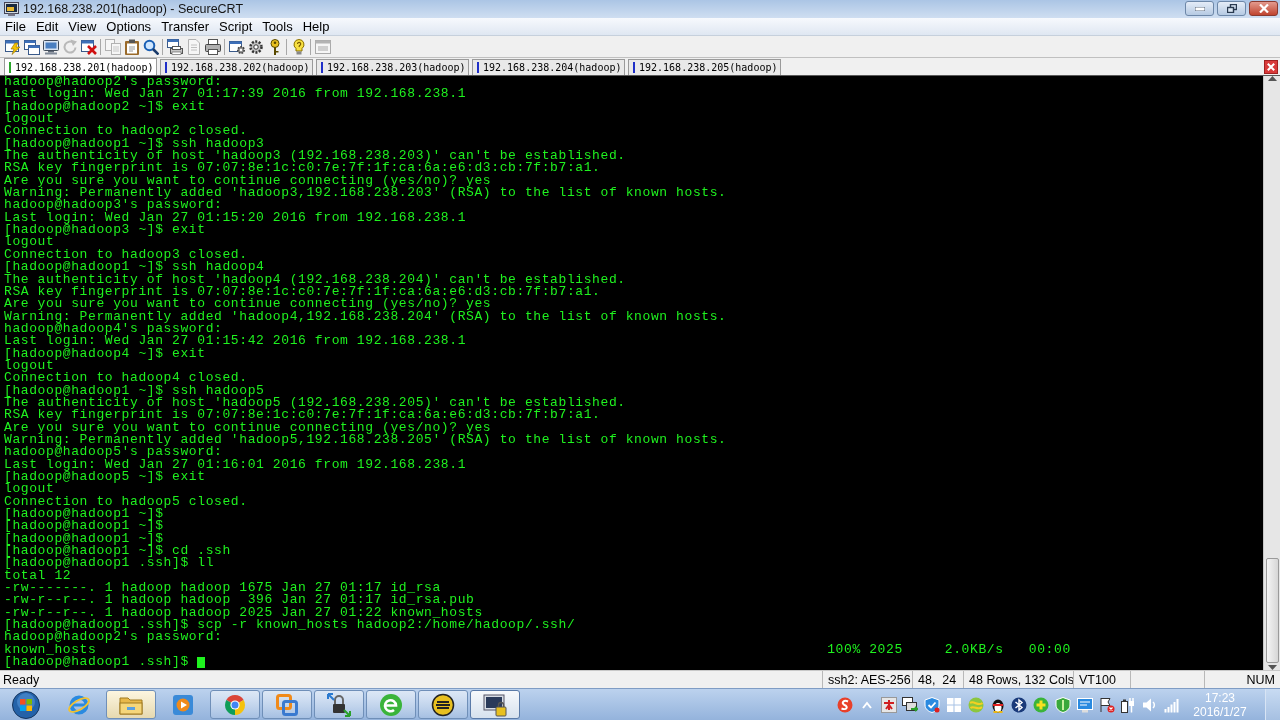  Describe the element at coordinates (82, 26) in the screenshot. I see `menu-item: View` at that location.